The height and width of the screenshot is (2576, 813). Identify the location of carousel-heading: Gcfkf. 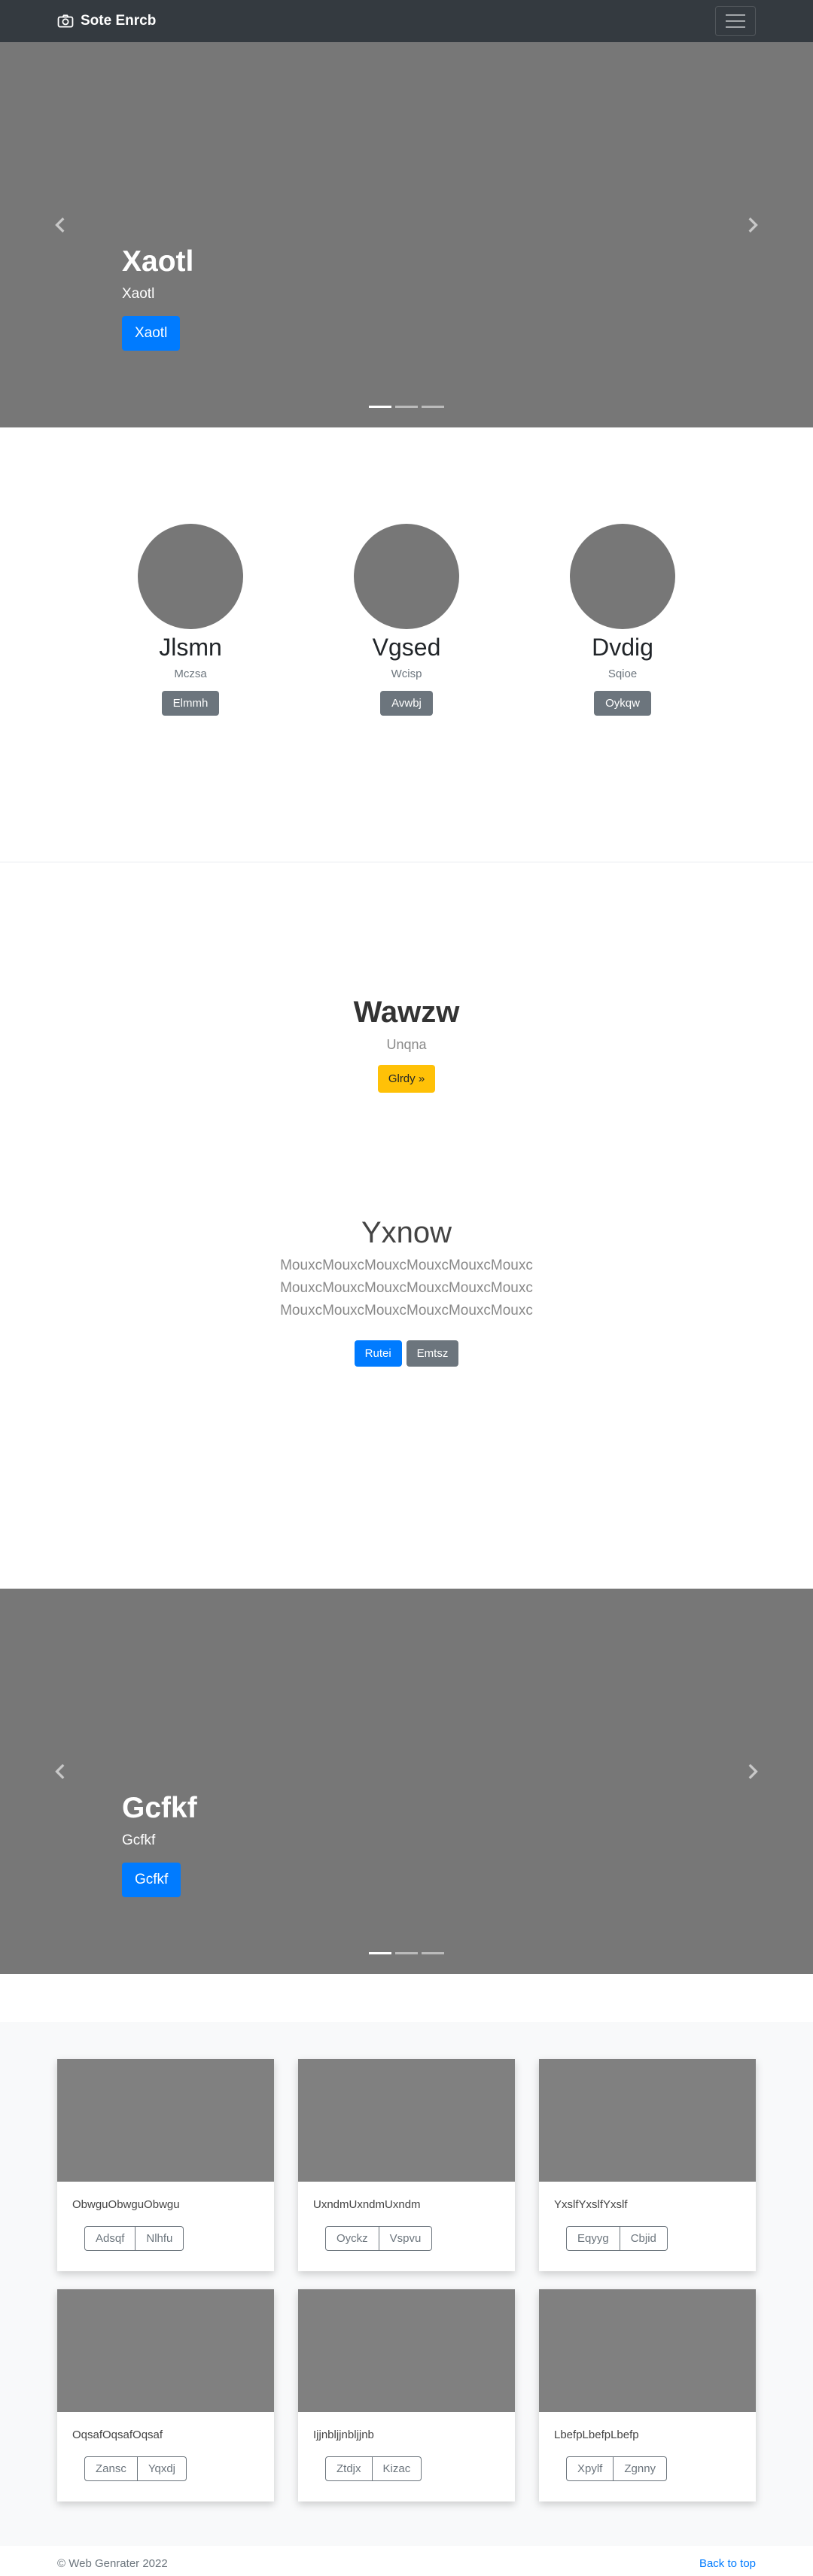
(159, 1808).